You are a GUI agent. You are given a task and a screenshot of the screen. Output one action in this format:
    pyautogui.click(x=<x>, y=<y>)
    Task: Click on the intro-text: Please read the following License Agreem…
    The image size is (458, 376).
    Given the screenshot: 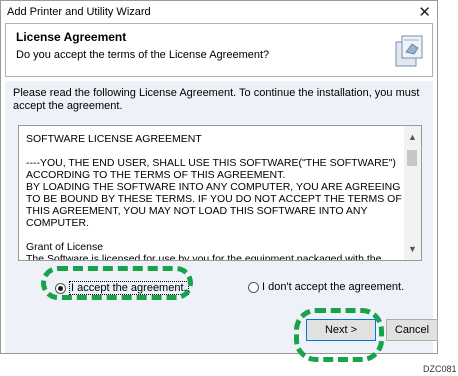 What is the action you would take?
    pyautogui.click(x=216, y=99)
    